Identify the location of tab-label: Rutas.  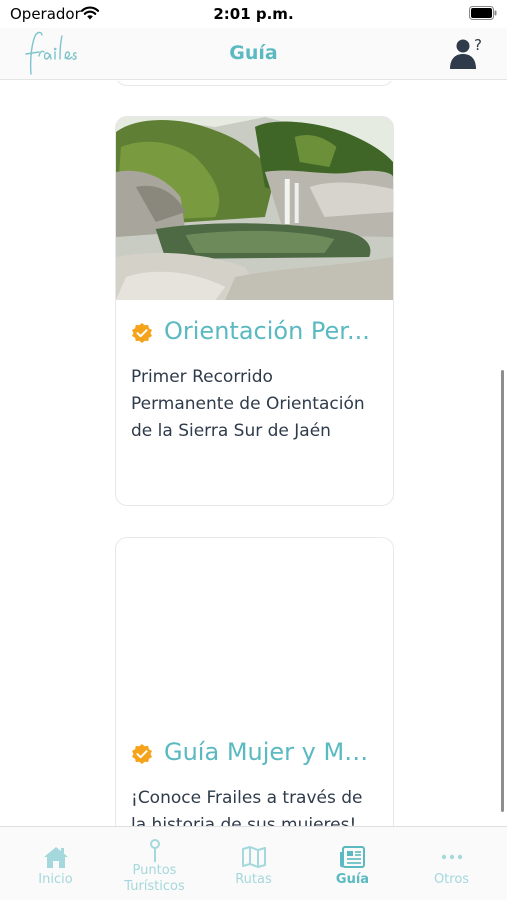
(253, 879).